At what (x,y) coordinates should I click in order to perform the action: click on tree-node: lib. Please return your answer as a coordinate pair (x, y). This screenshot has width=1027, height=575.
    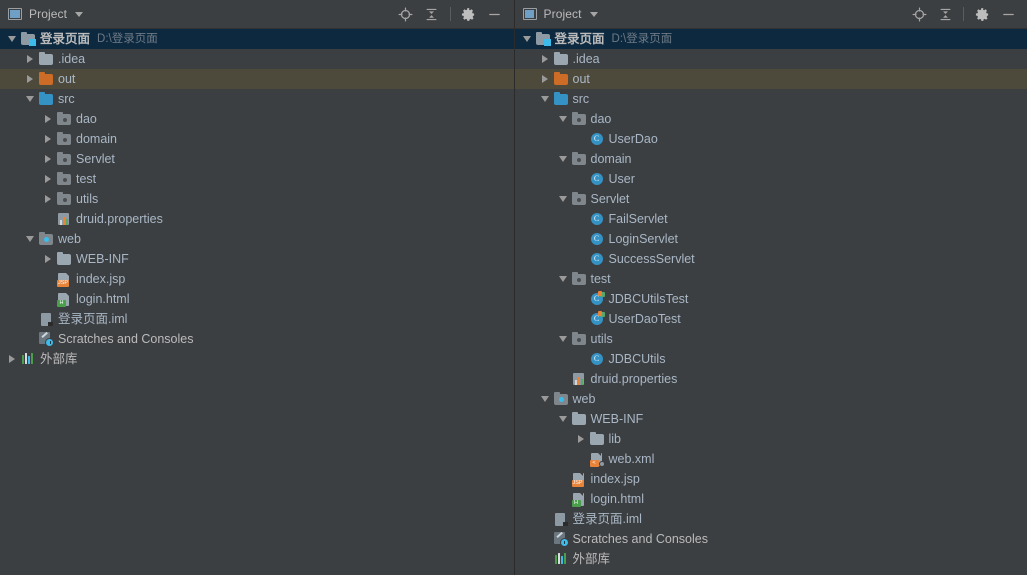
    Looking at the image, I should click on (771, 439).